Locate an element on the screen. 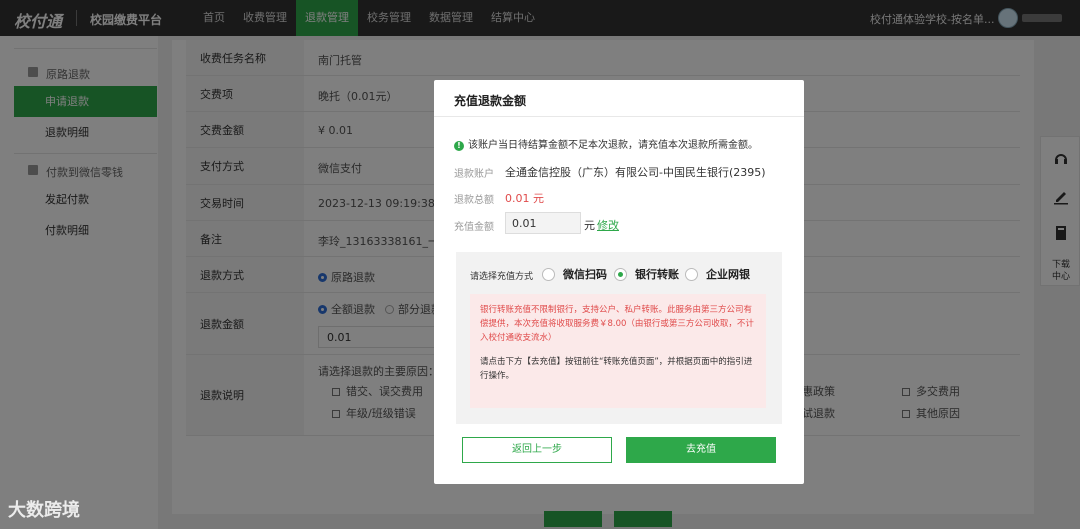 This screenshot has height=529, width=1080. unit-yuan: 元 is located at coordinates (589, 225).